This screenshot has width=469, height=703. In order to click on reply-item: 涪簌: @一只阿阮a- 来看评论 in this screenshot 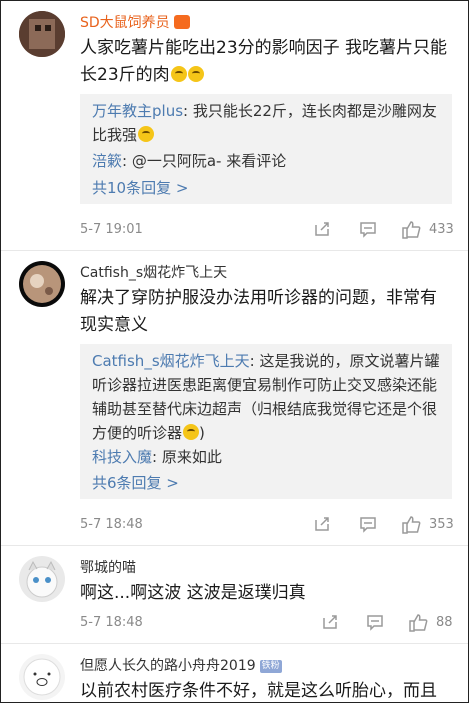, I will do `click(267, 161)`.